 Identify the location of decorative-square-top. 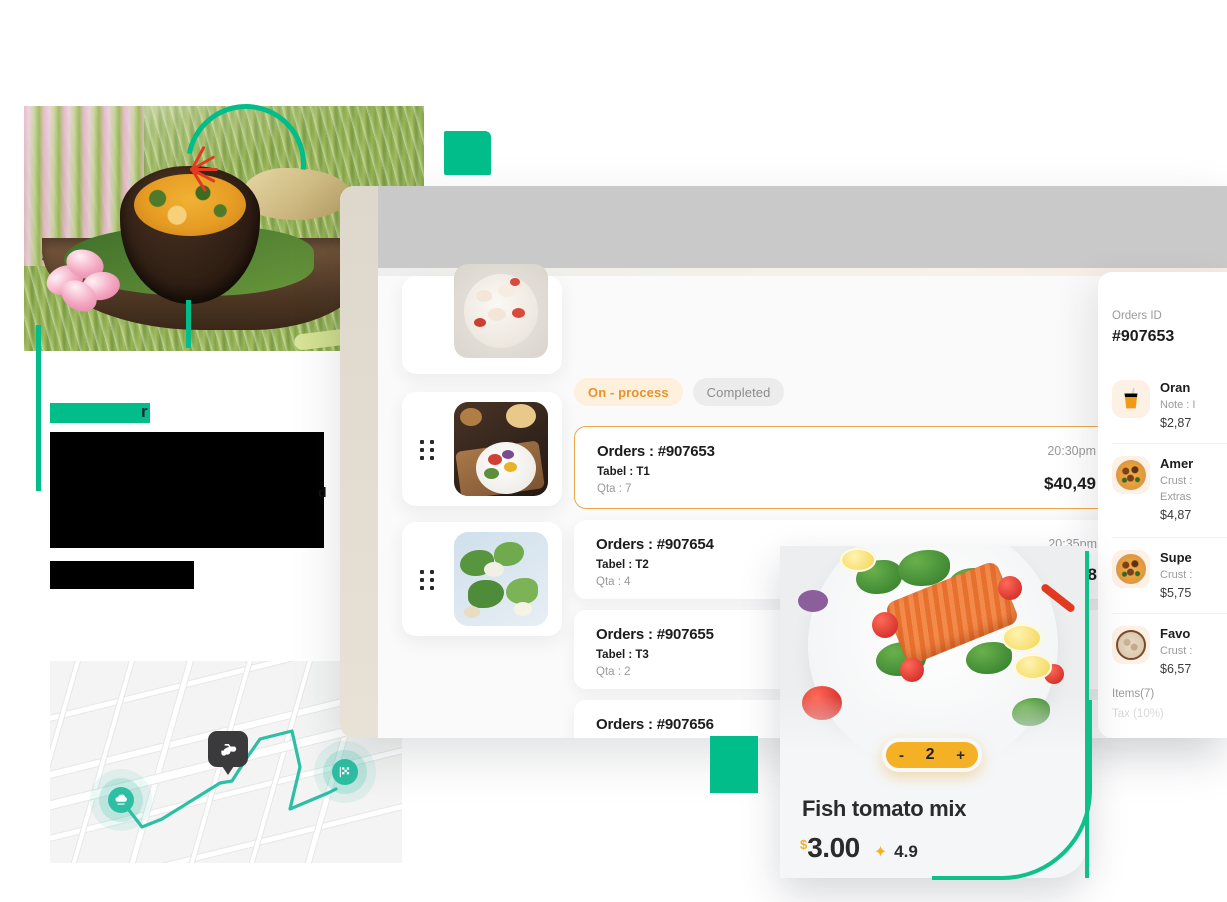
(467, 153).